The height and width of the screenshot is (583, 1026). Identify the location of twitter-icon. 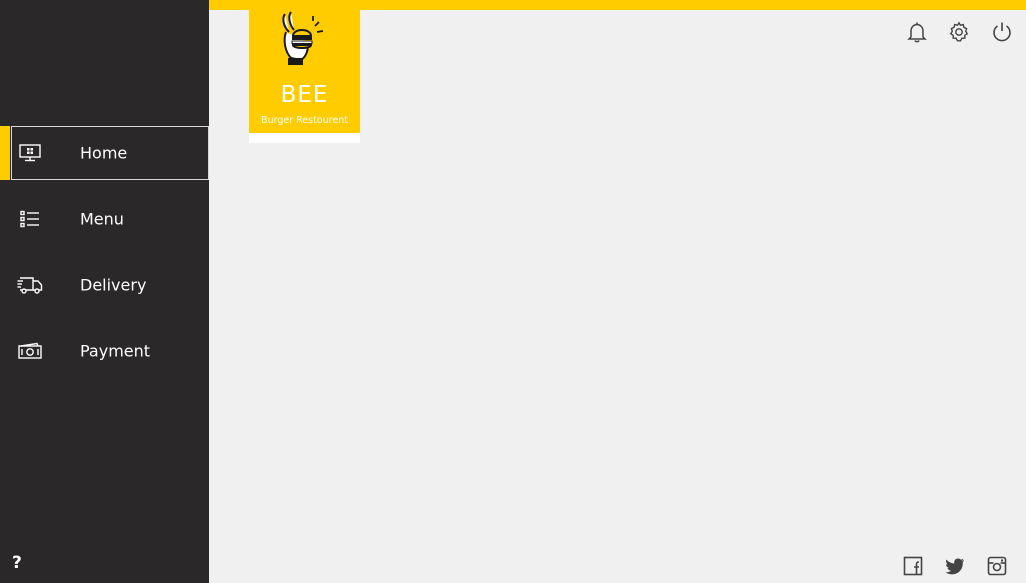
(955, 566).